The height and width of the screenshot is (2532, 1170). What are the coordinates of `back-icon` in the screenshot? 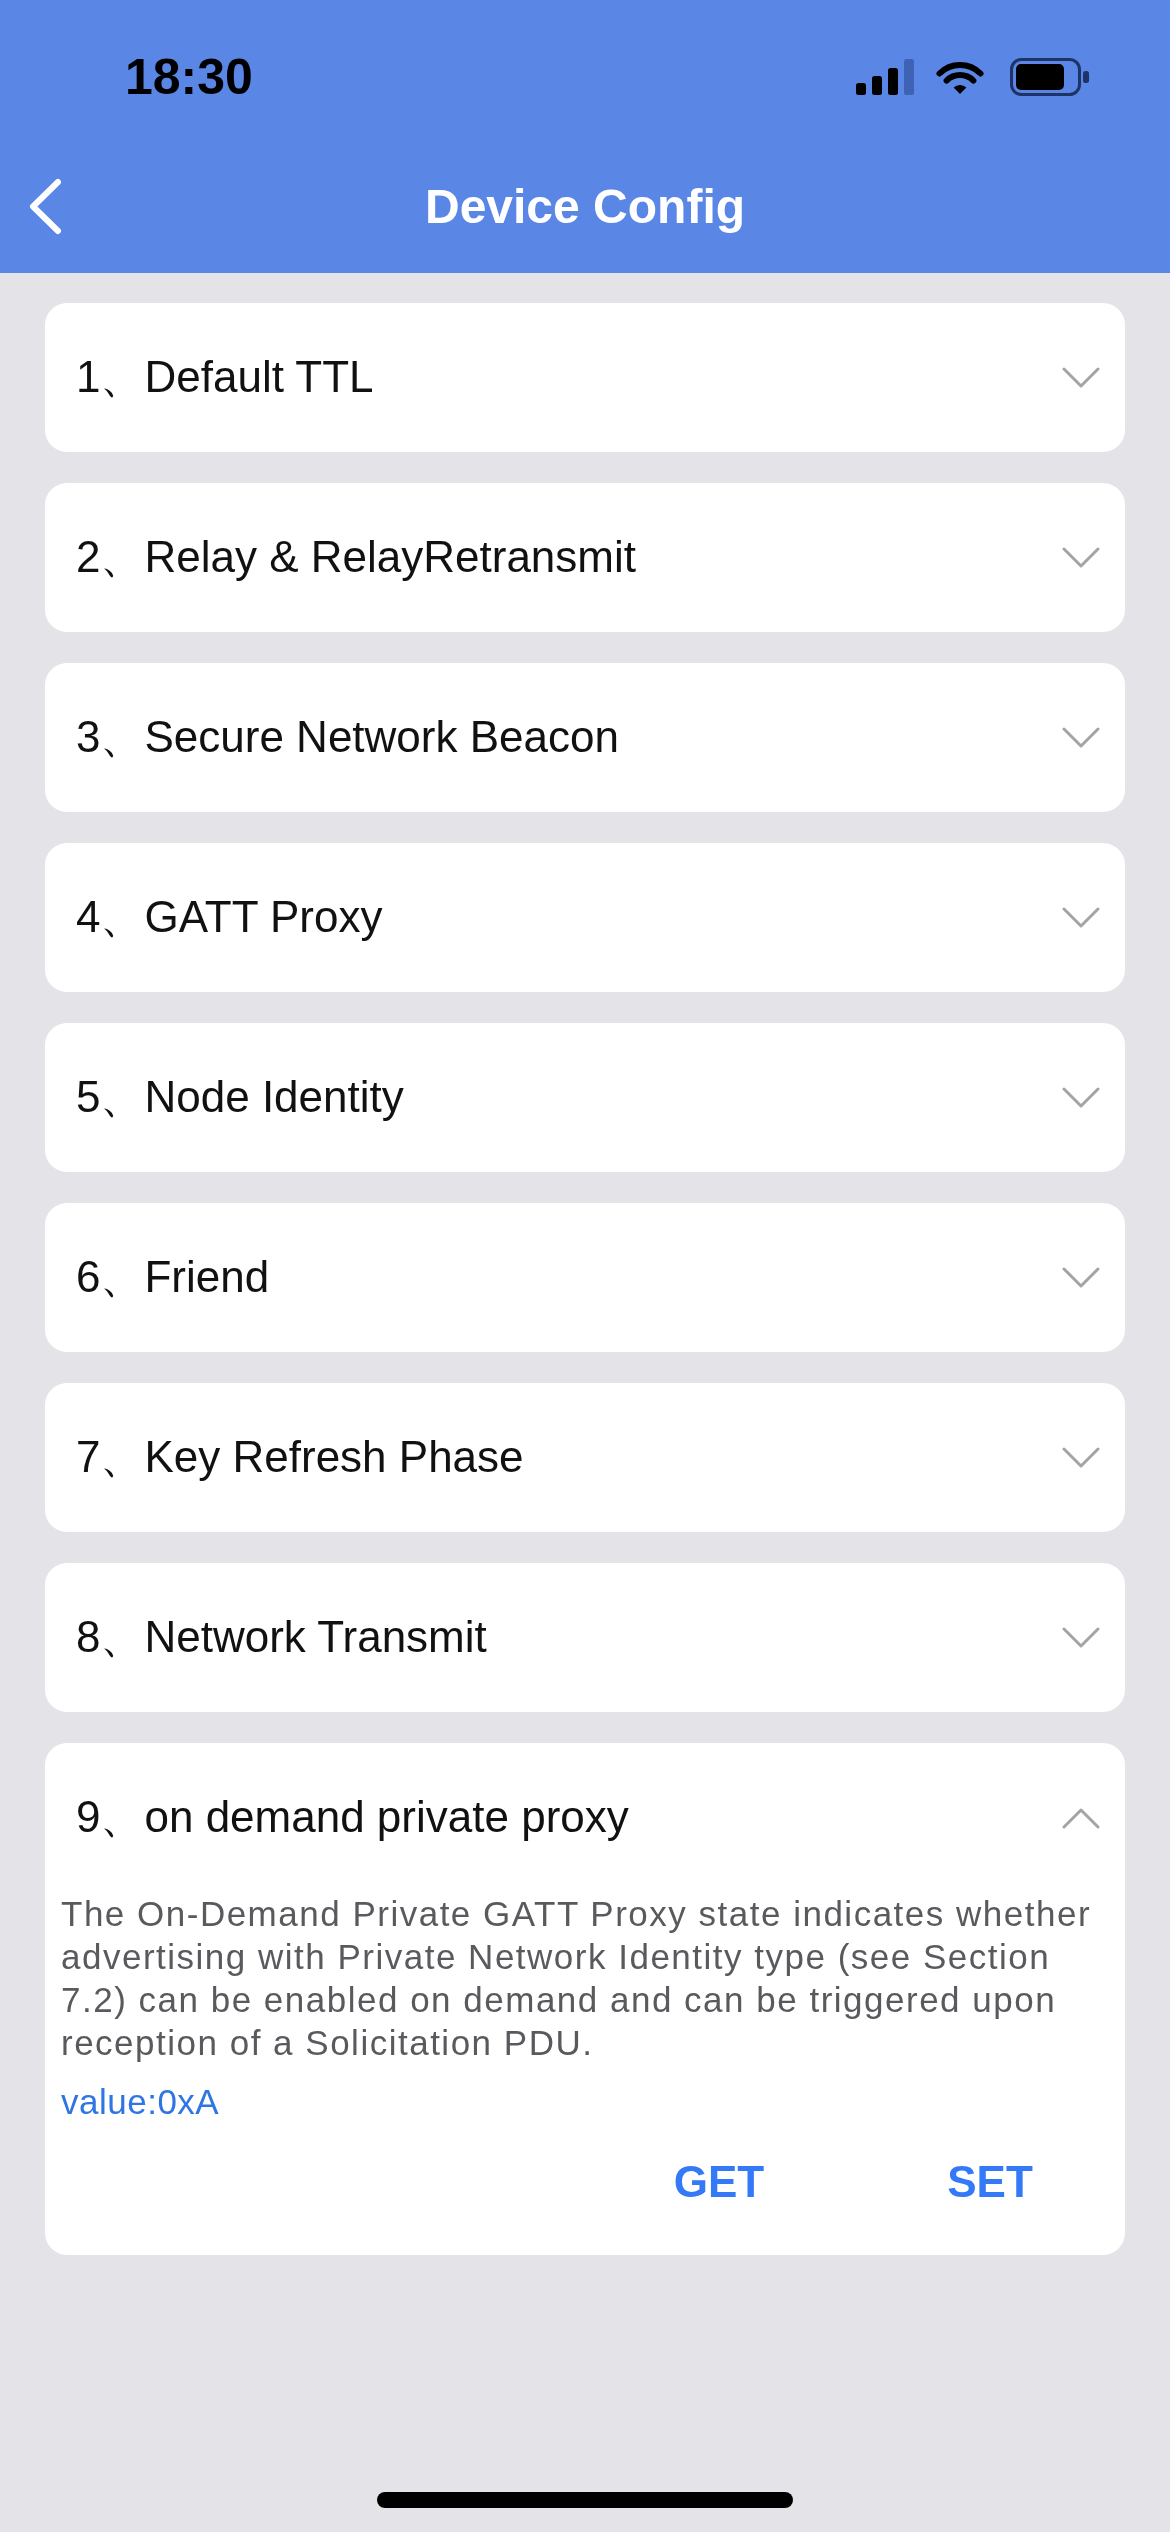 It's located at (45, 206).